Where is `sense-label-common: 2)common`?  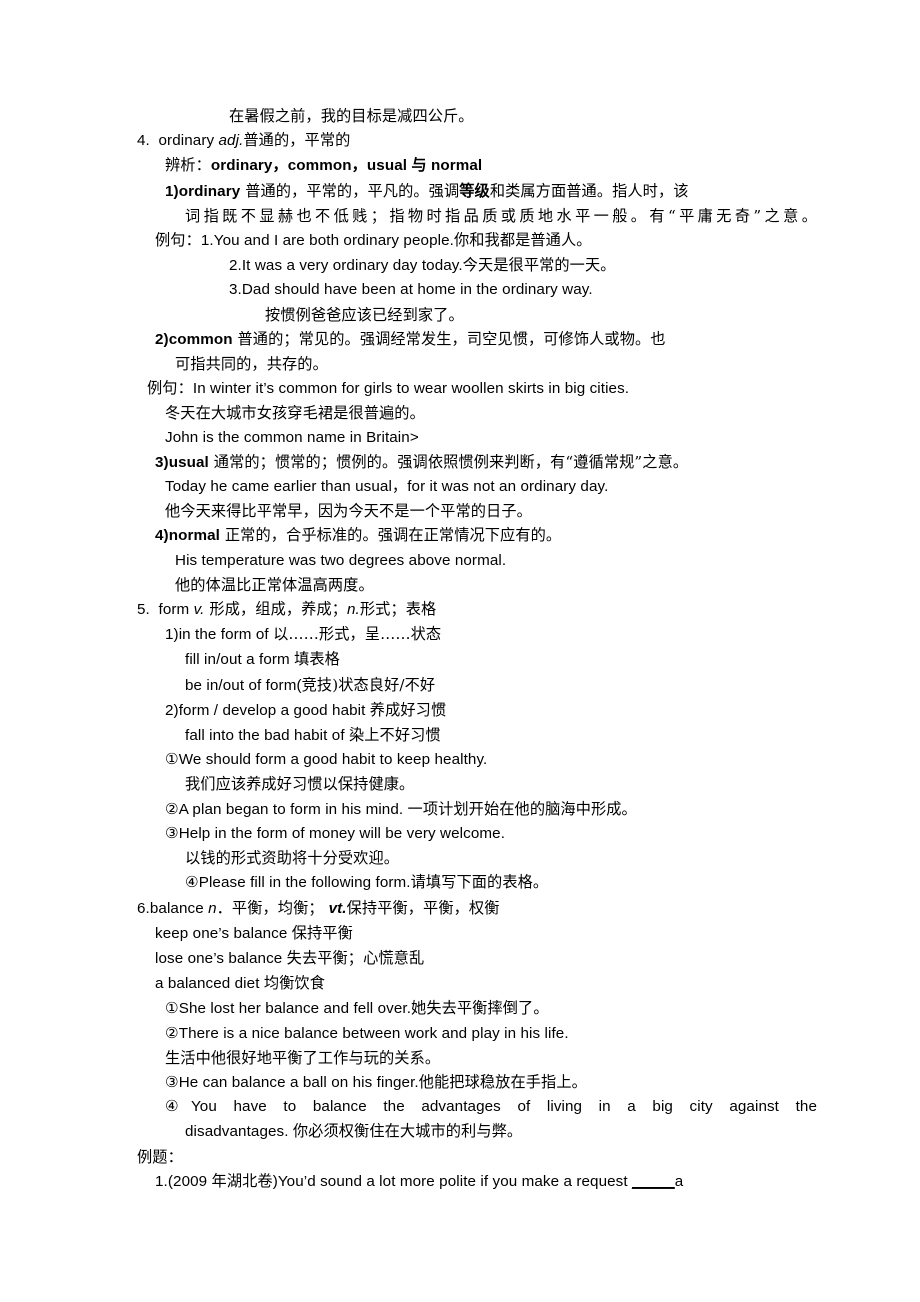
sense-label-common: 2)common is located at coordinates (194, 339).